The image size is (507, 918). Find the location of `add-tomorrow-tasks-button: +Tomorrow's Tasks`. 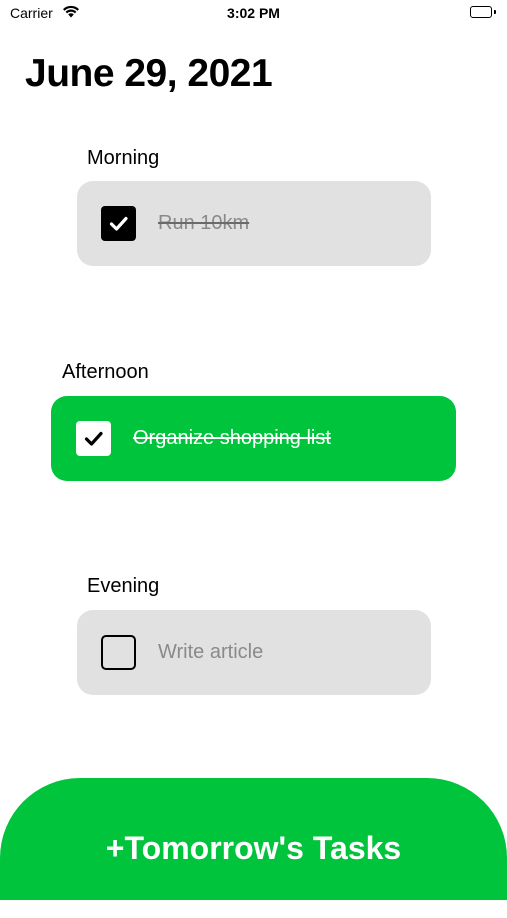

add-tomorrow-tasks-button: +Tomorrow's Tasks is located at coordinates (253, 839).